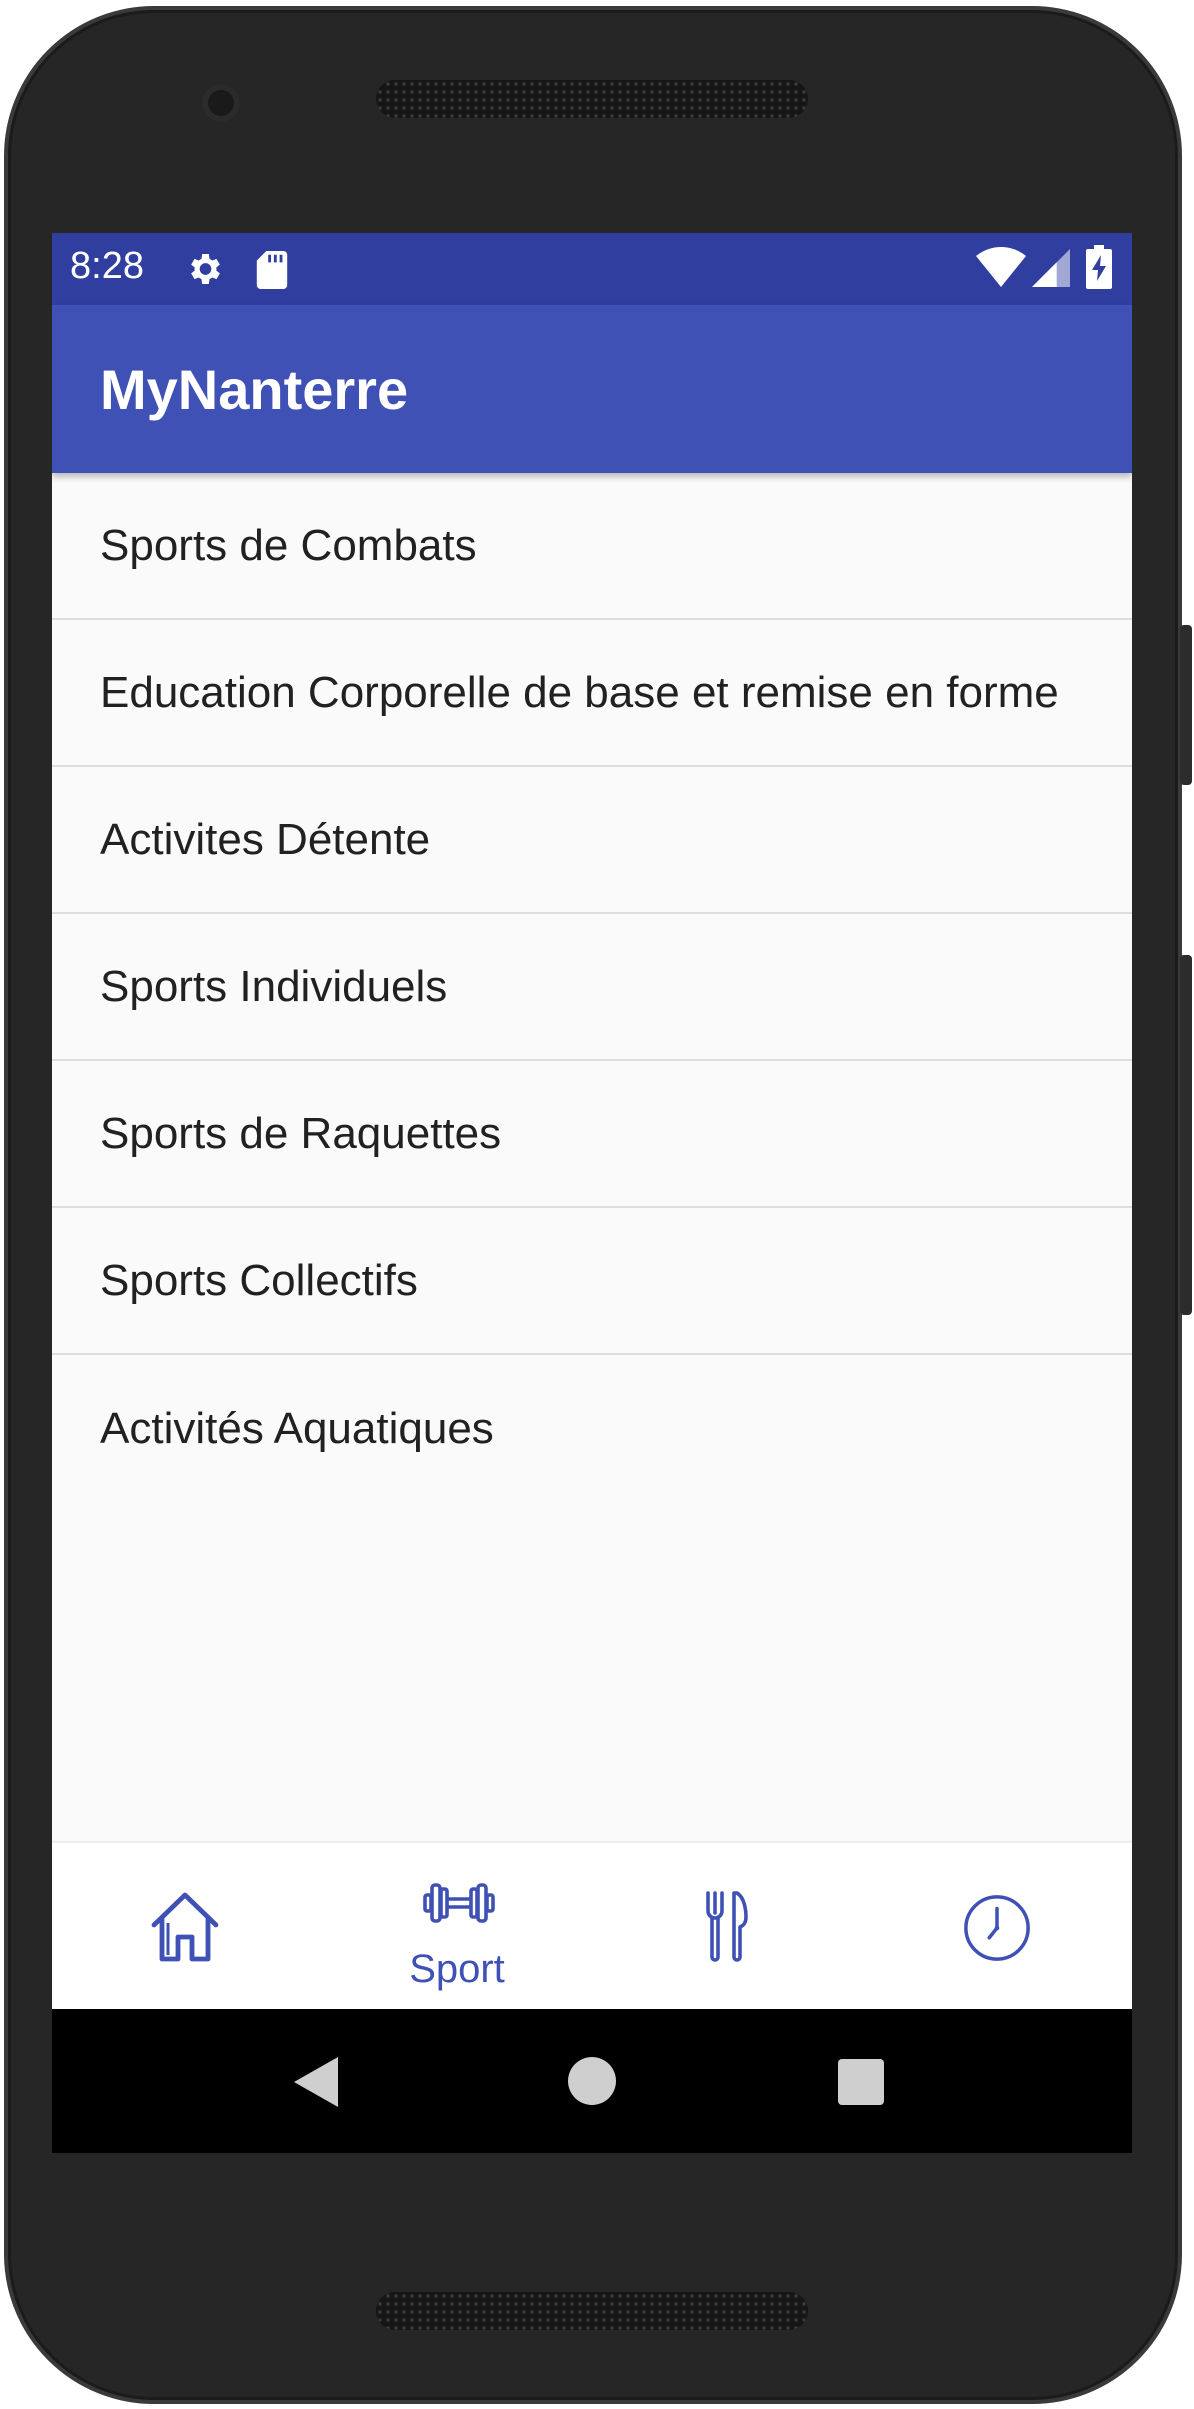 This screenshot has width=1194, height=2409. Describe the element at coordinates (1001, 269) in the screenshot. I see `wifi-icon` at that location.